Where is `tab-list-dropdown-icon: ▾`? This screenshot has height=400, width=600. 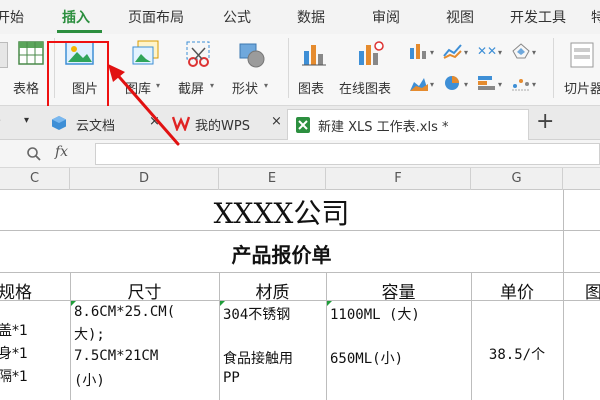
tab-list-dropdown-icon: ▾ is located at coordinates (26, 120).